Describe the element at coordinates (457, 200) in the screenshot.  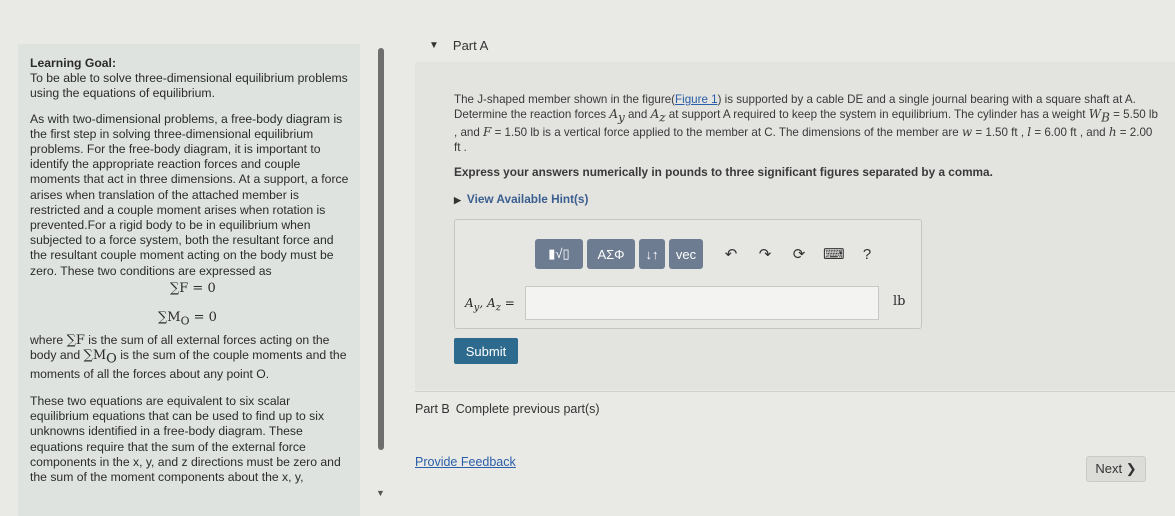
I see `expand-triangle-icon: ▶` at that location.